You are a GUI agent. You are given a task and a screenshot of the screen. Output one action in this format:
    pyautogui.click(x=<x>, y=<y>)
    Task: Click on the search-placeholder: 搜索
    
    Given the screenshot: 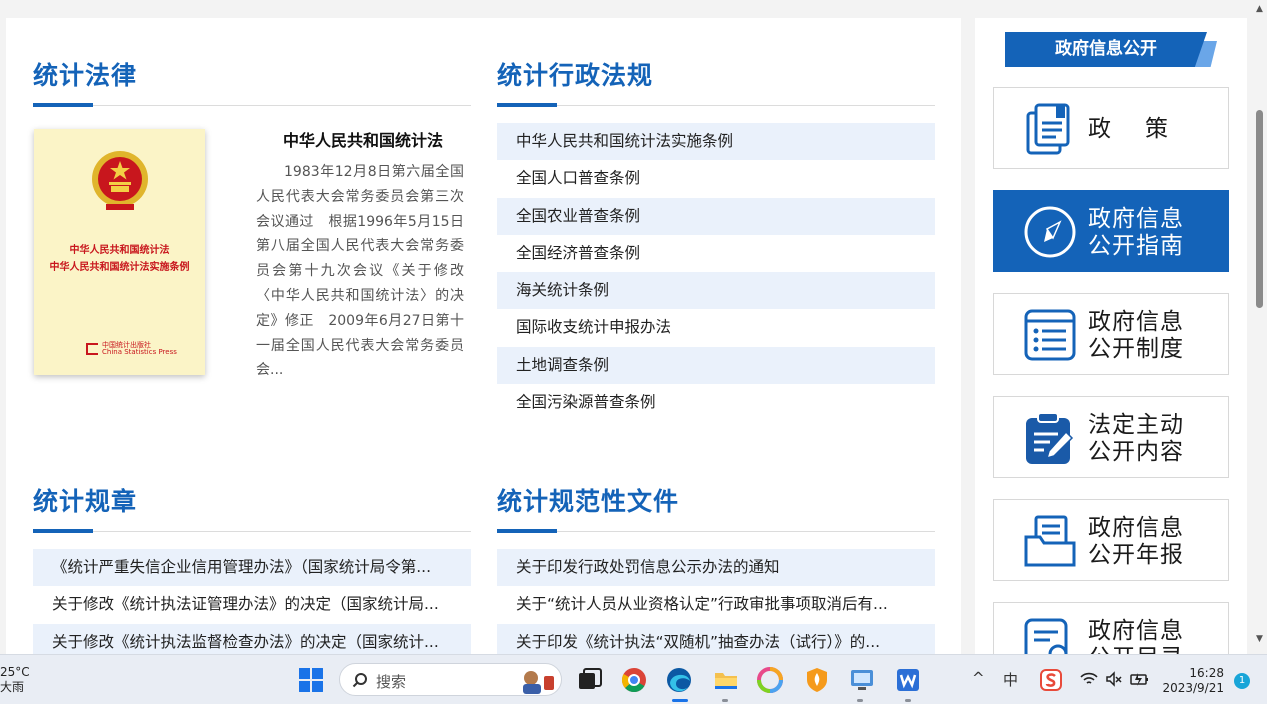 What is the action you would take?
    pyautogui.click(x=391, y=682)
    